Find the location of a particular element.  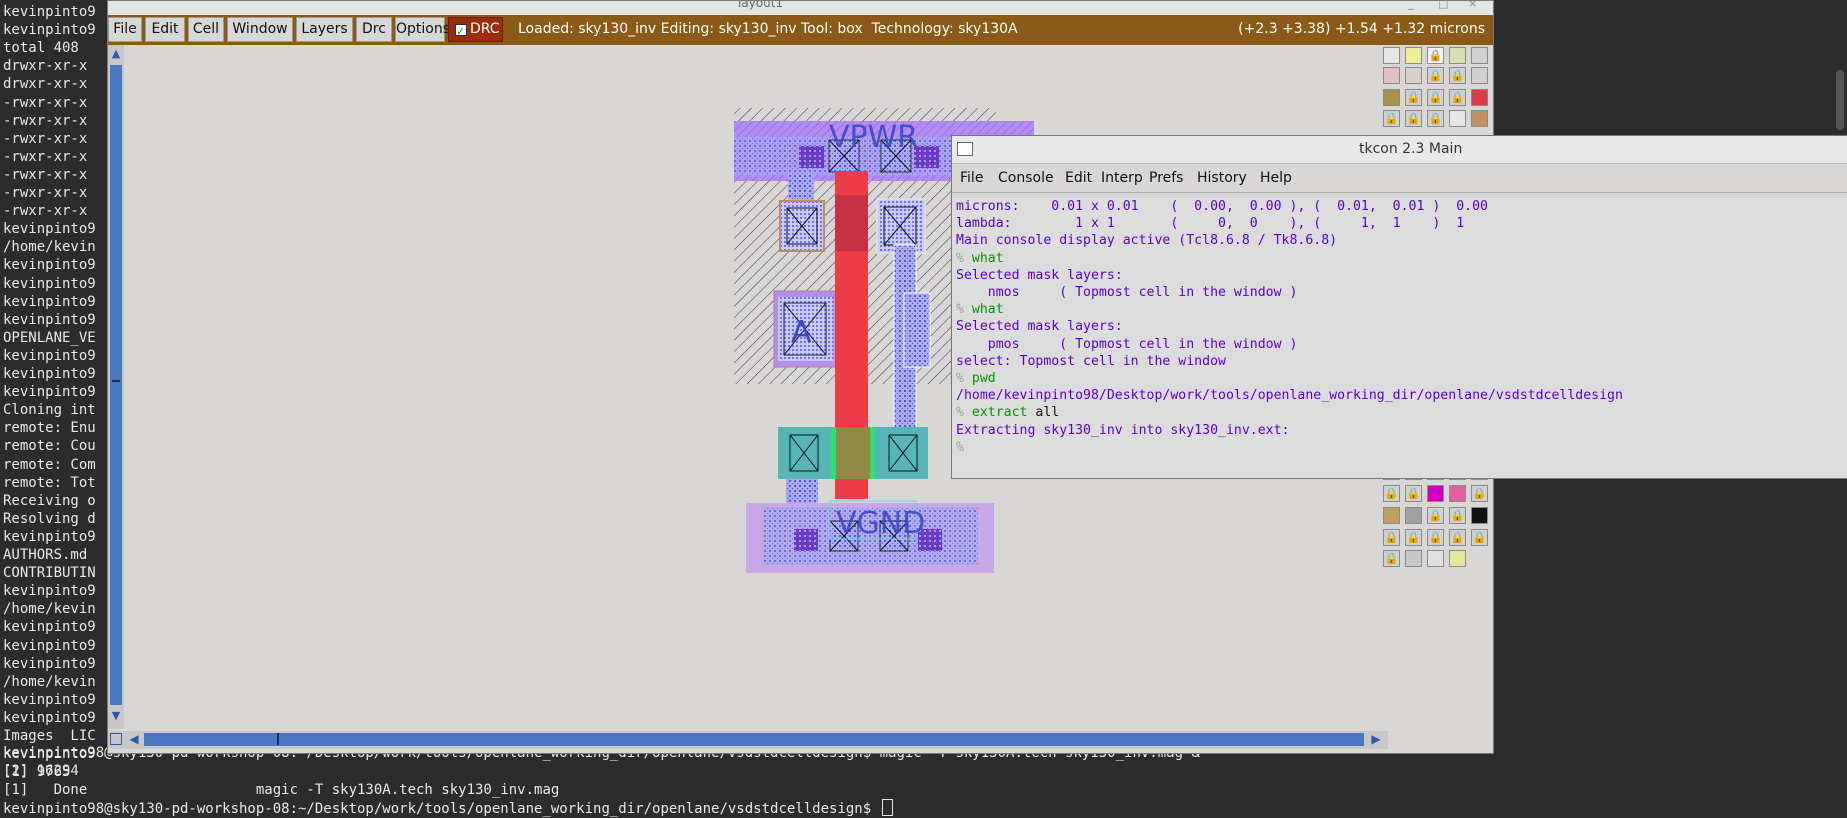

horizontal-scroll-track is located at coordinates (754, 739).